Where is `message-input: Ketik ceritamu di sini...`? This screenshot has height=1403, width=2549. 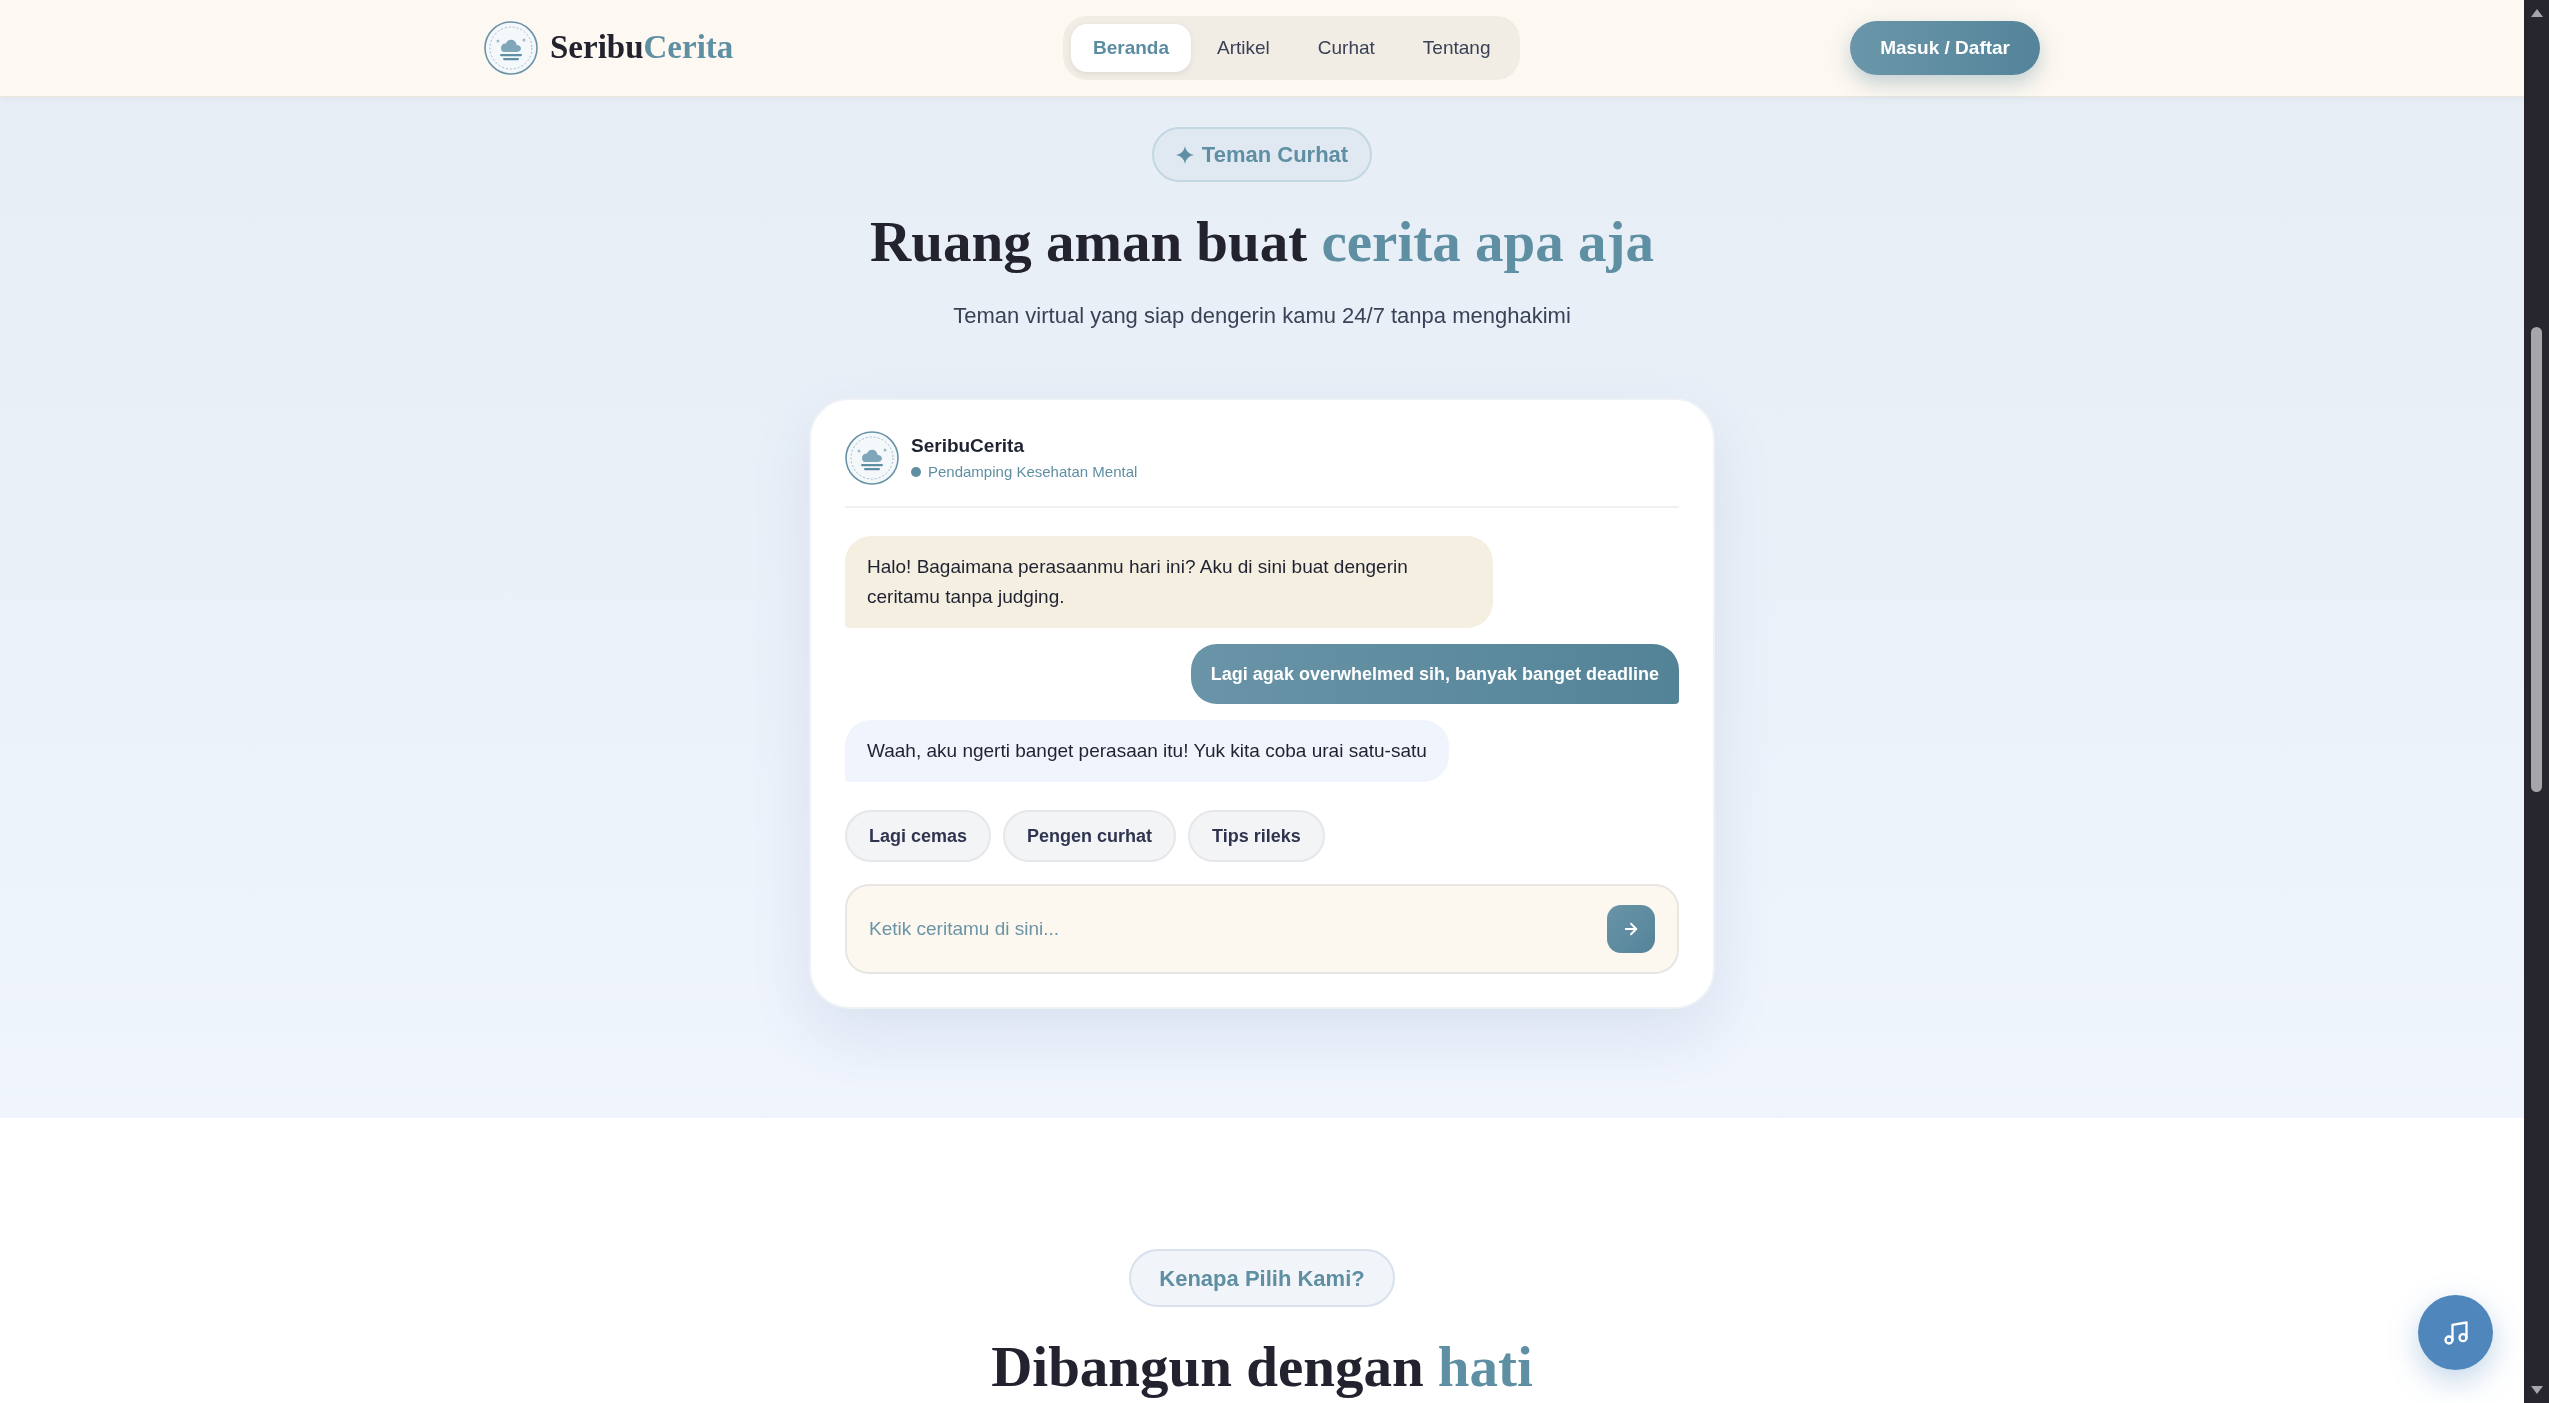 message-input: Ketik ceritamu di sini... is located at coordinates (1262, 929).